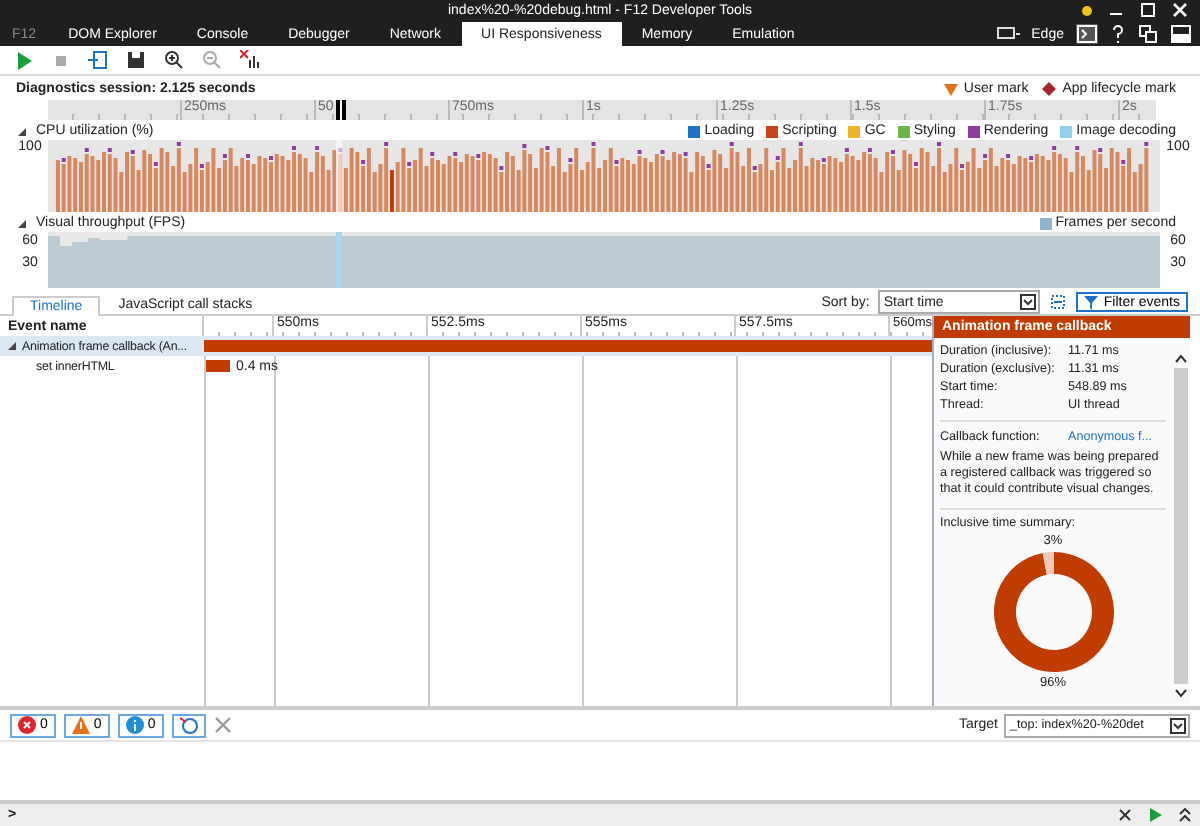  Describe the element at coordinates (1181, 693) in the screenshot. I see `scroll-down-icon` at that location.